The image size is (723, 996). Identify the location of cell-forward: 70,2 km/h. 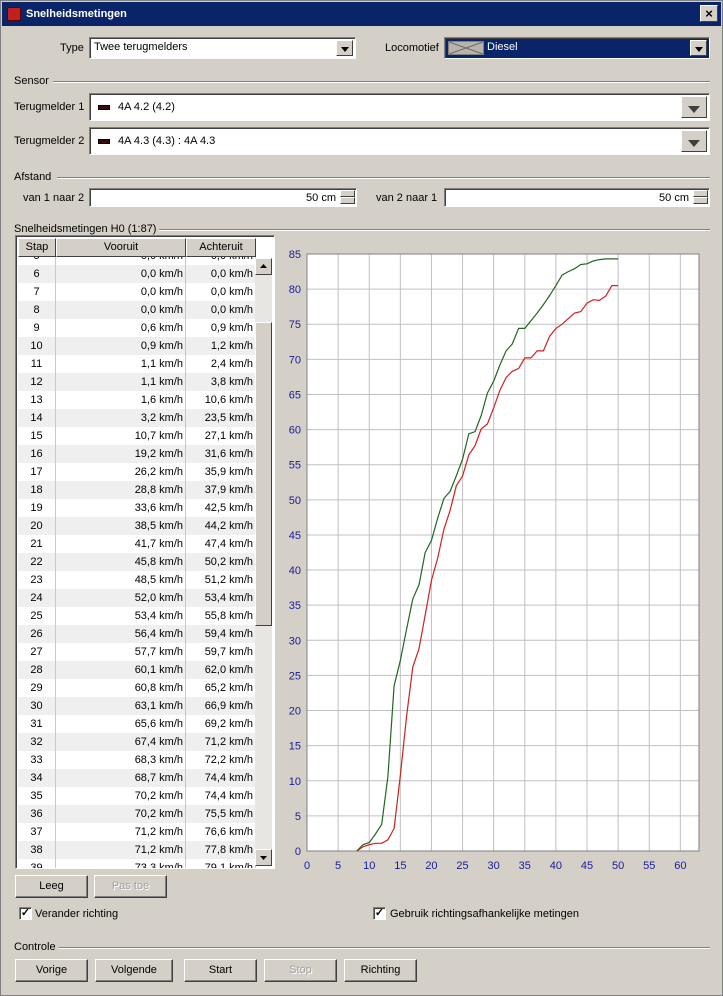
(121, 814).